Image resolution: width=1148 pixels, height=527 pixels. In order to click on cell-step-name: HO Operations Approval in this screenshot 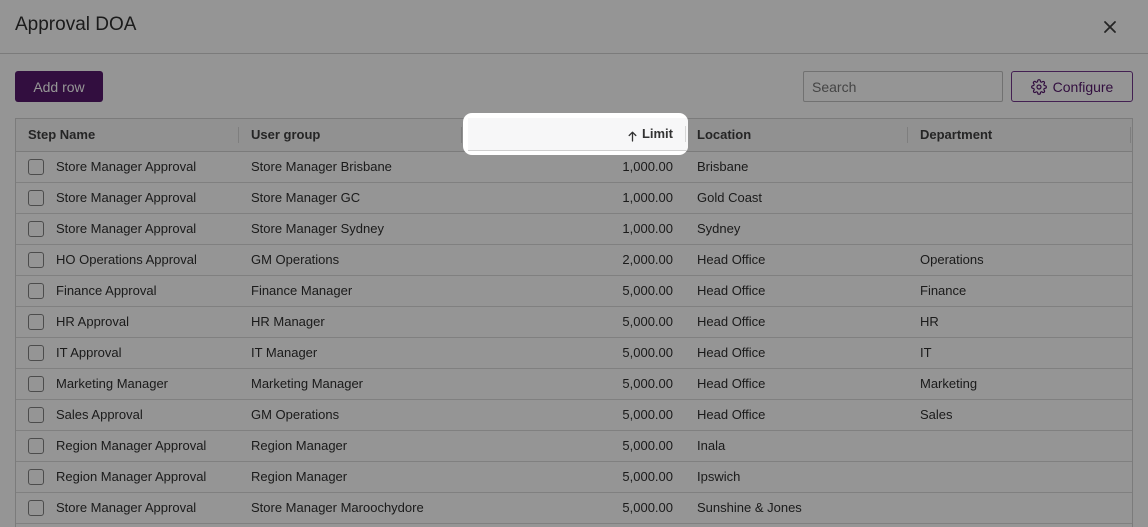, I will do `click(126, 259)`.